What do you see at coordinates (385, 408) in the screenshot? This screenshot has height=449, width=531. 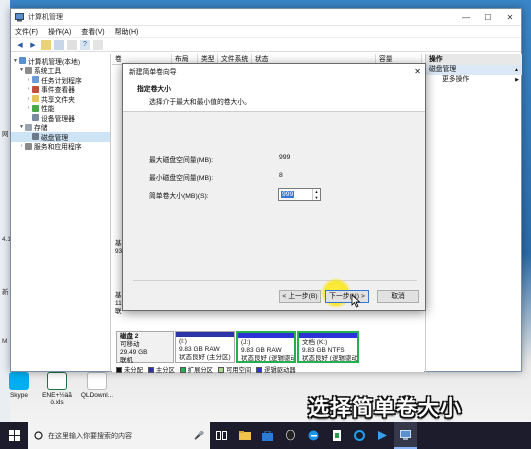 I see `tutorial-caption: 选择简单卷大小` at bounding box center [385, 408].